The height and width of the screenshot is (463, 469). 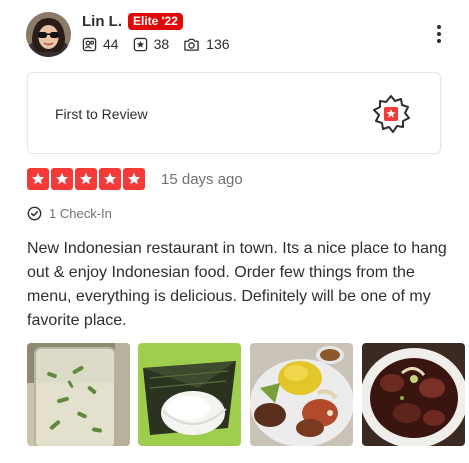 I want to click on photo-iced-drink, so click(x=78, y=394).